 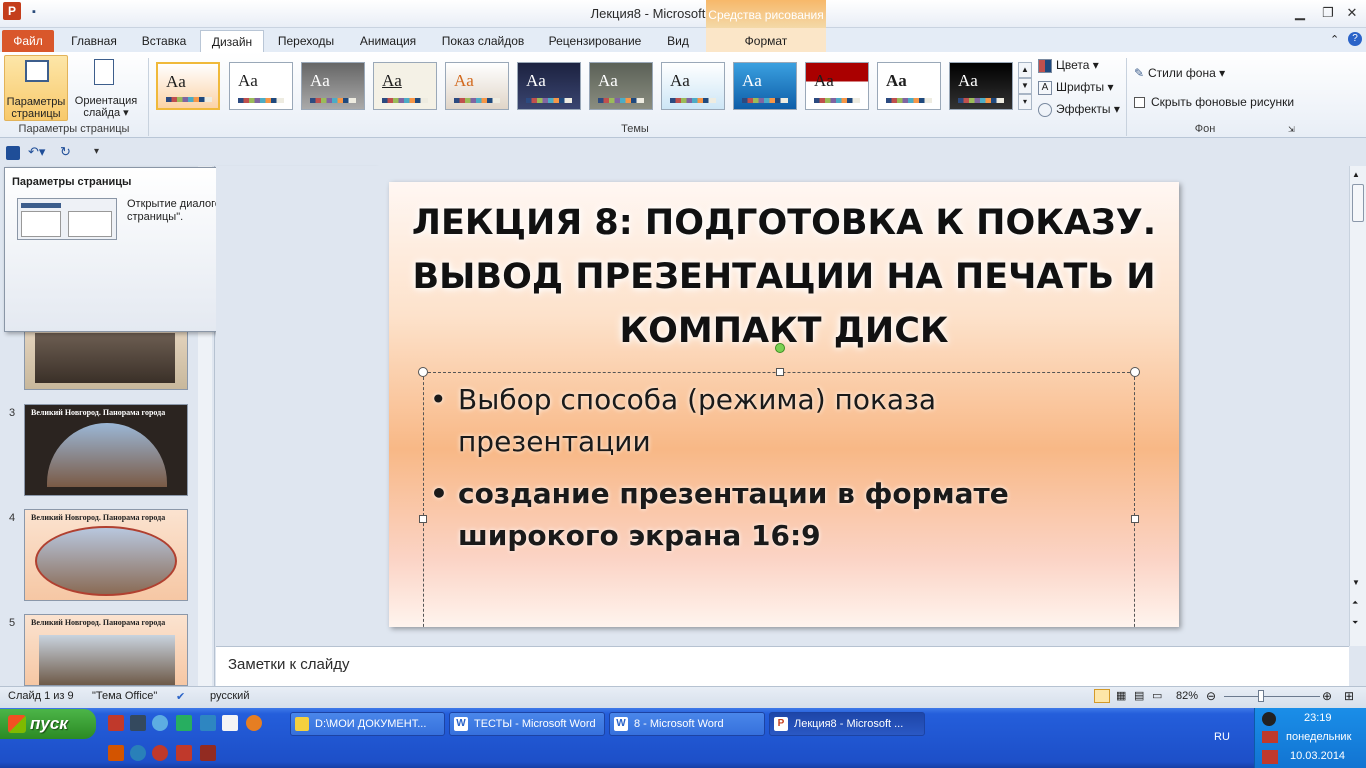 I want to click on tab-home: Главная, so click(x=94, y=41).